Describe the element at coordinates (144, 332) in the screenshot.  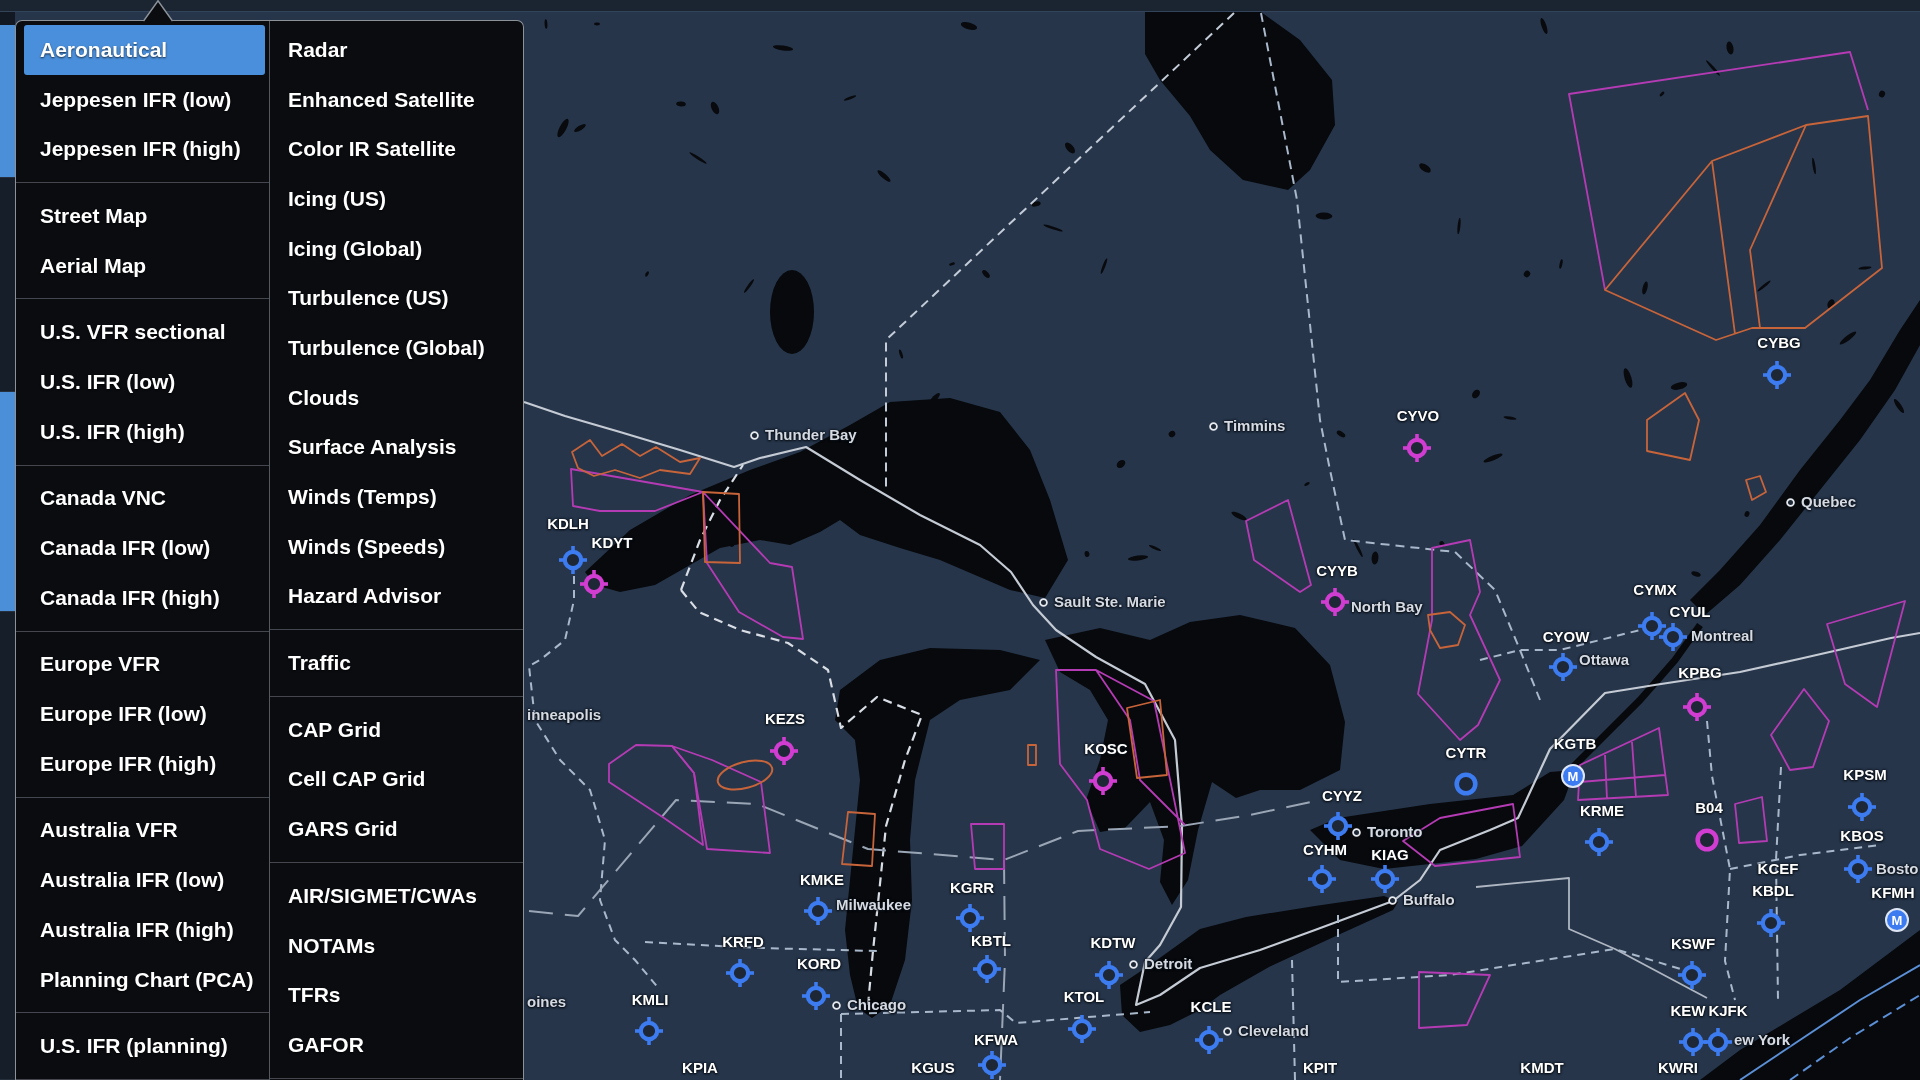
I see `menu-item: U.S. VFR sectional` at that location.